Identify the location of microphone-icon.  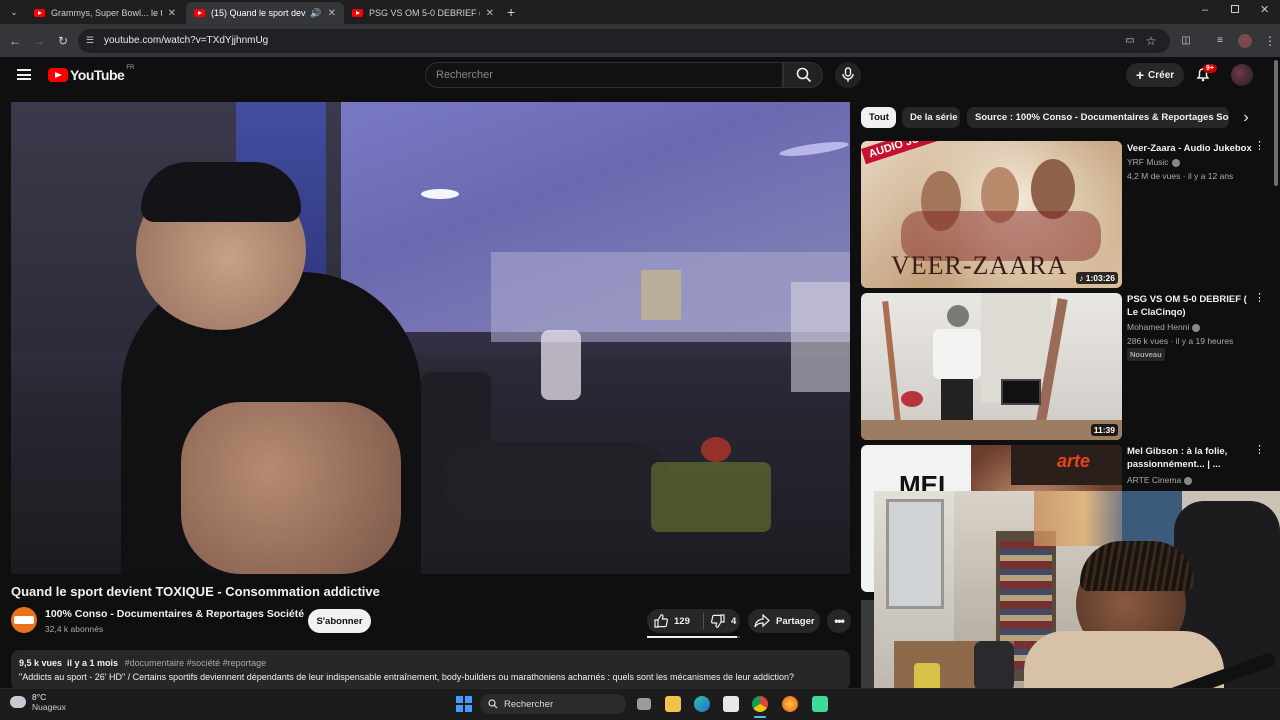
(848, 74).